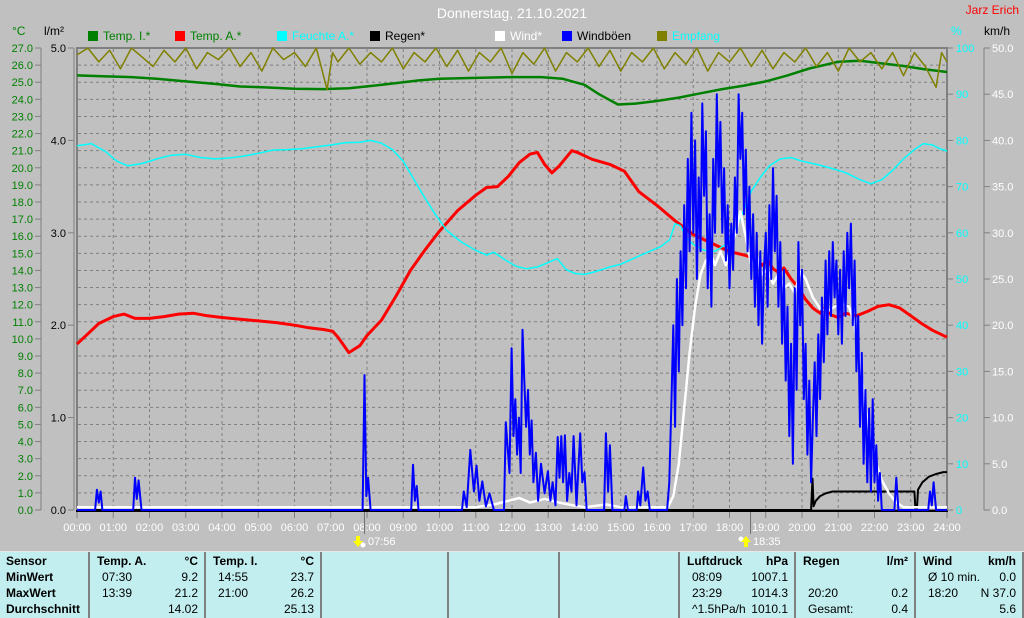 The image size is (1024, 618). What do you see at coordinates (262, 585) in the screenshot?
I see `table-column-temp-i-: Temp. I. °C 14:55 23.7 21:00 26.2 25.13` at bounding box center [262, 585].